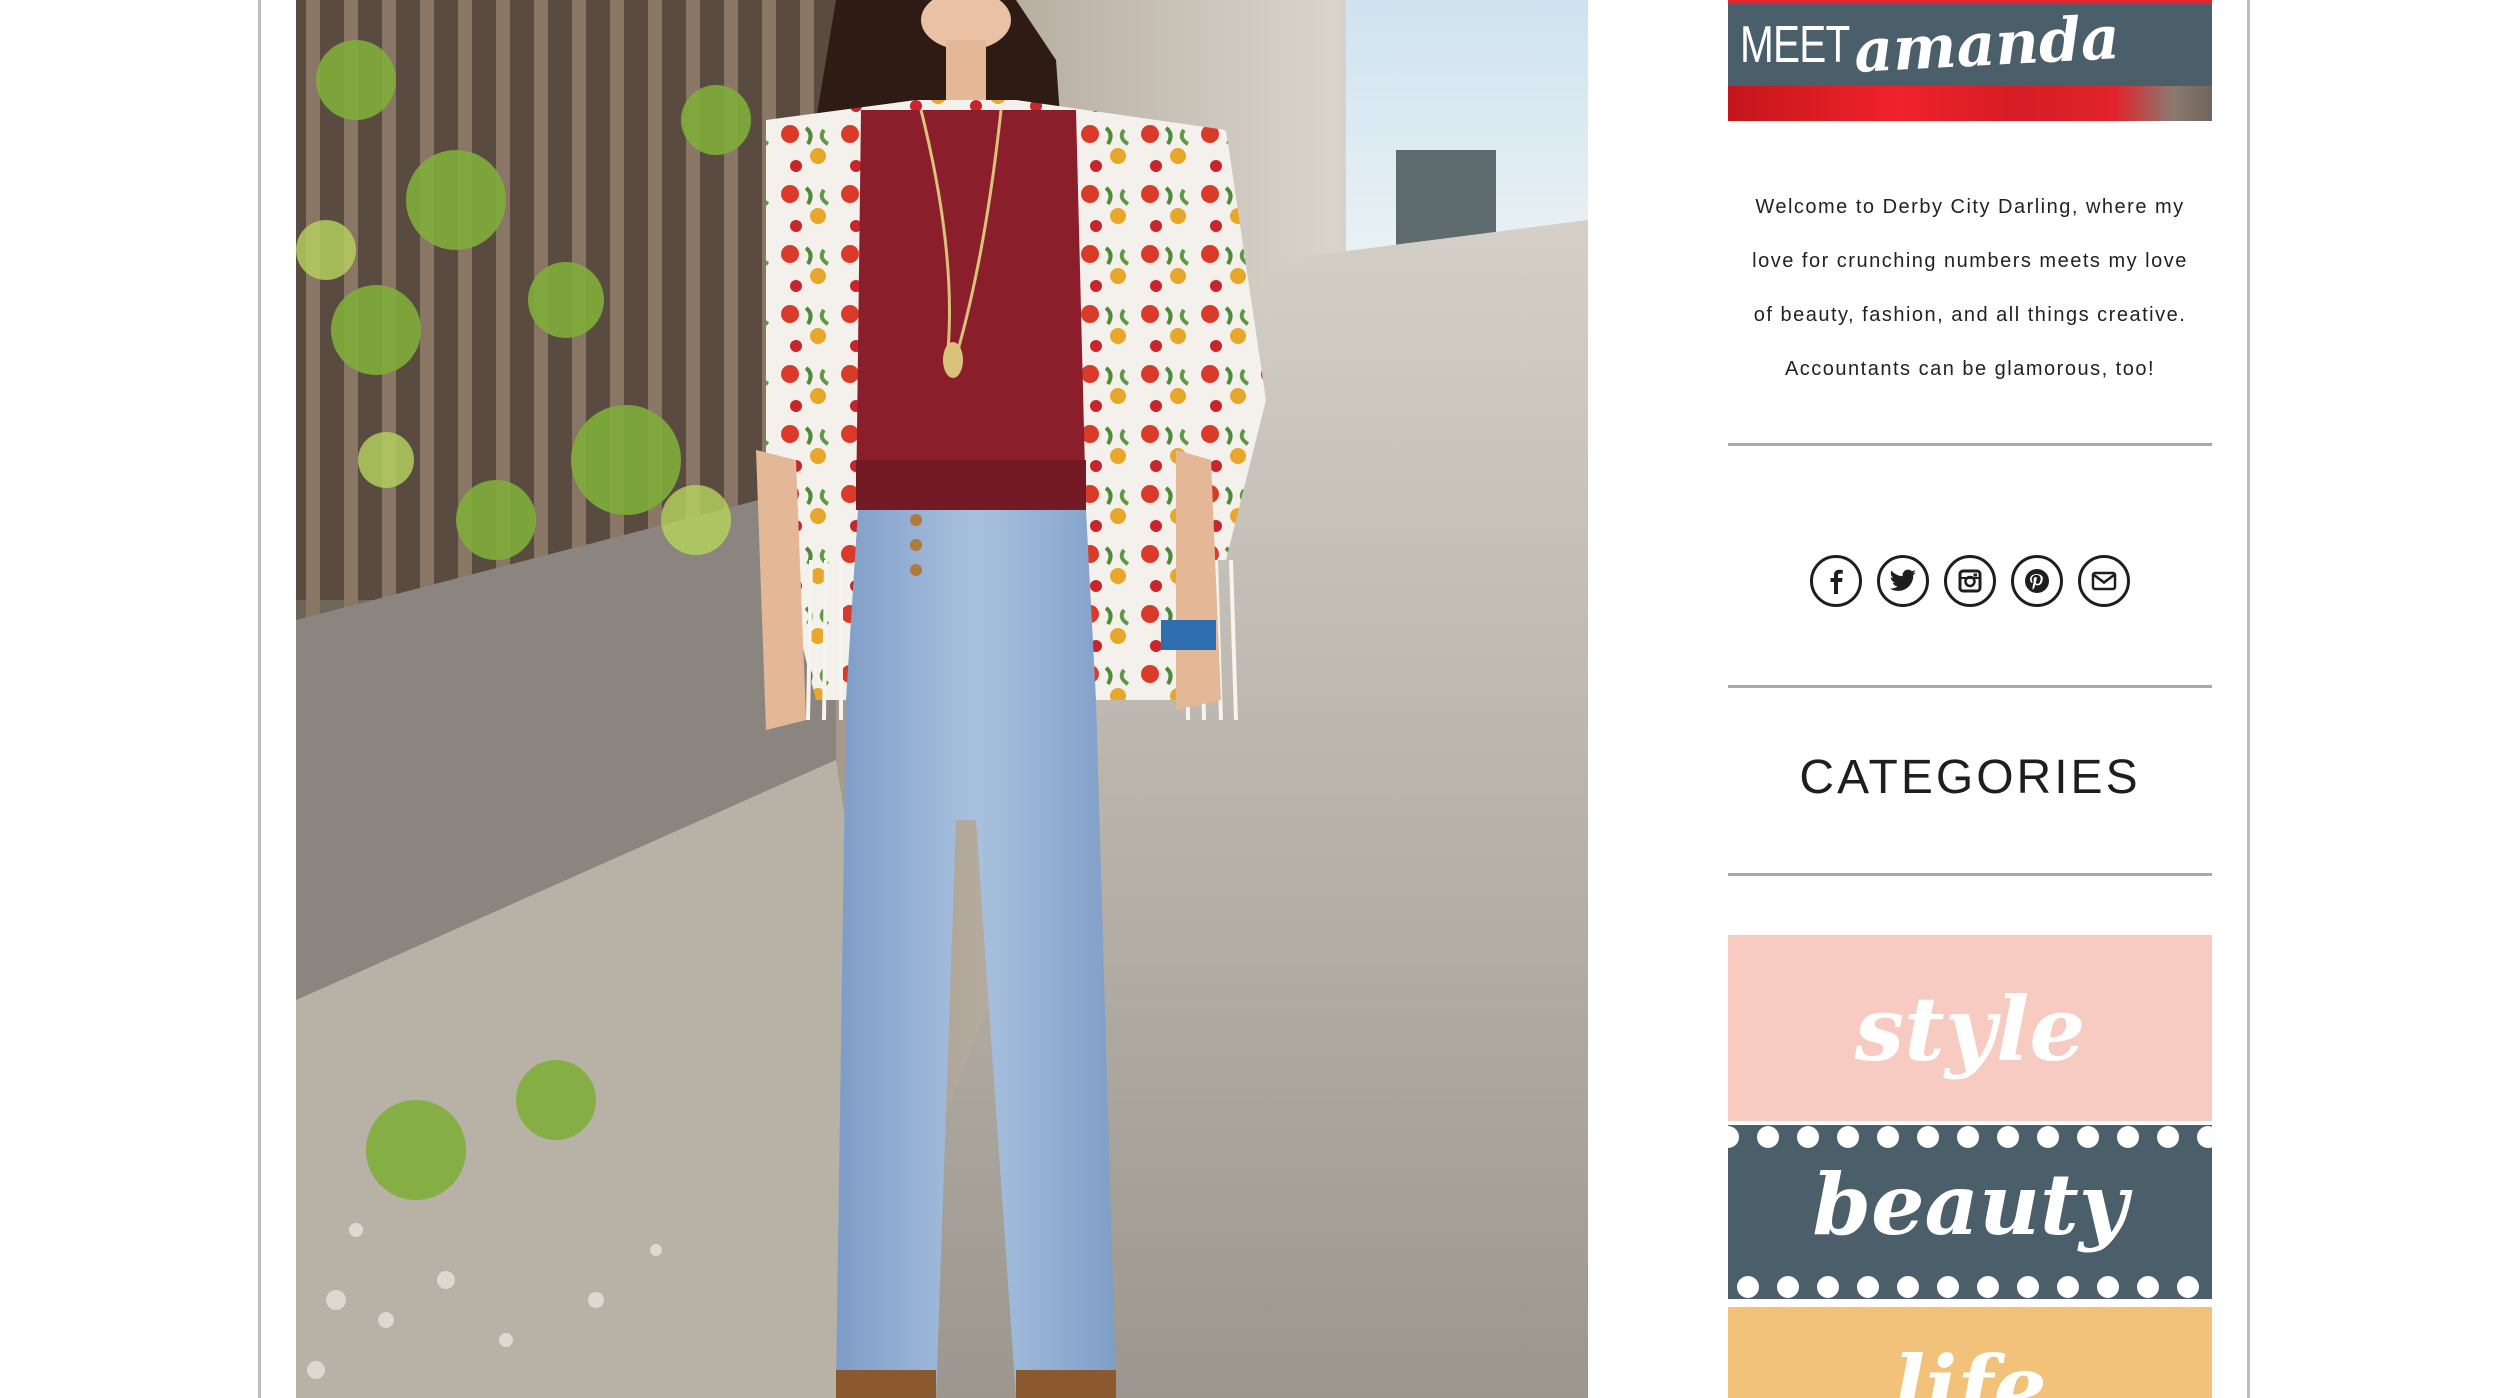 Image resolution: width=2500 pixels, height=1398 pixels. I want to click on twitter-icon, so click(1902, 580).